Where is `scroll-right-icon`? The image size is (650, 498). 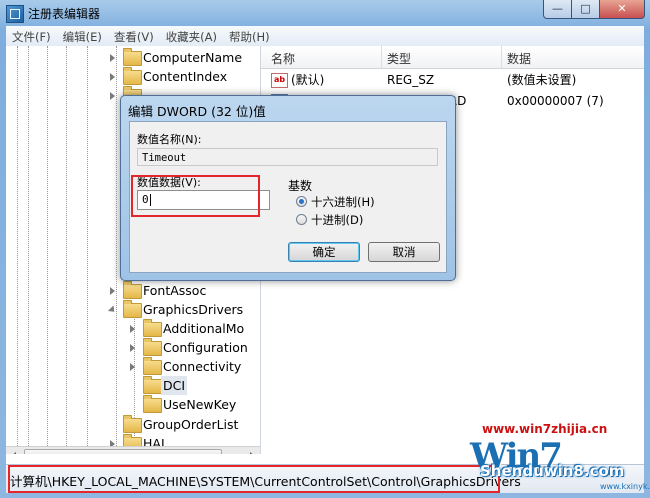
scroll-right-icon is located at coordinates (252, 453).